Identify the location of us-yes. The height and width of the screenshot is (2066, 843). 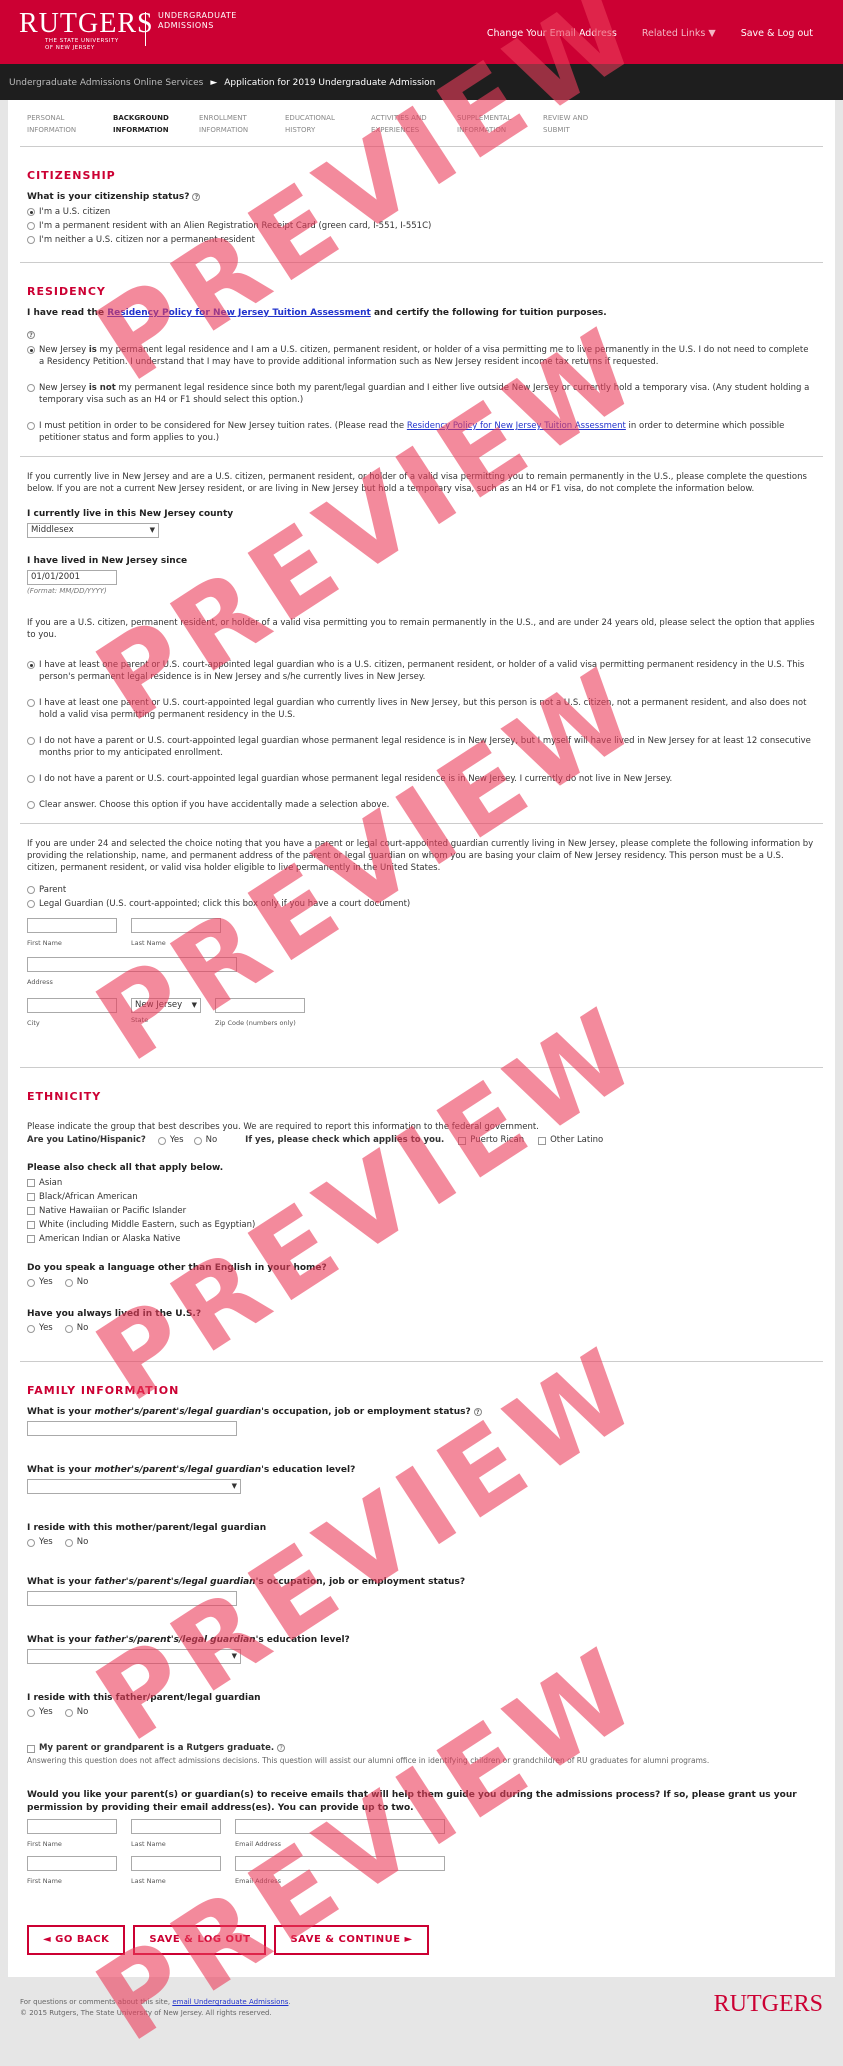
(31, 1329).